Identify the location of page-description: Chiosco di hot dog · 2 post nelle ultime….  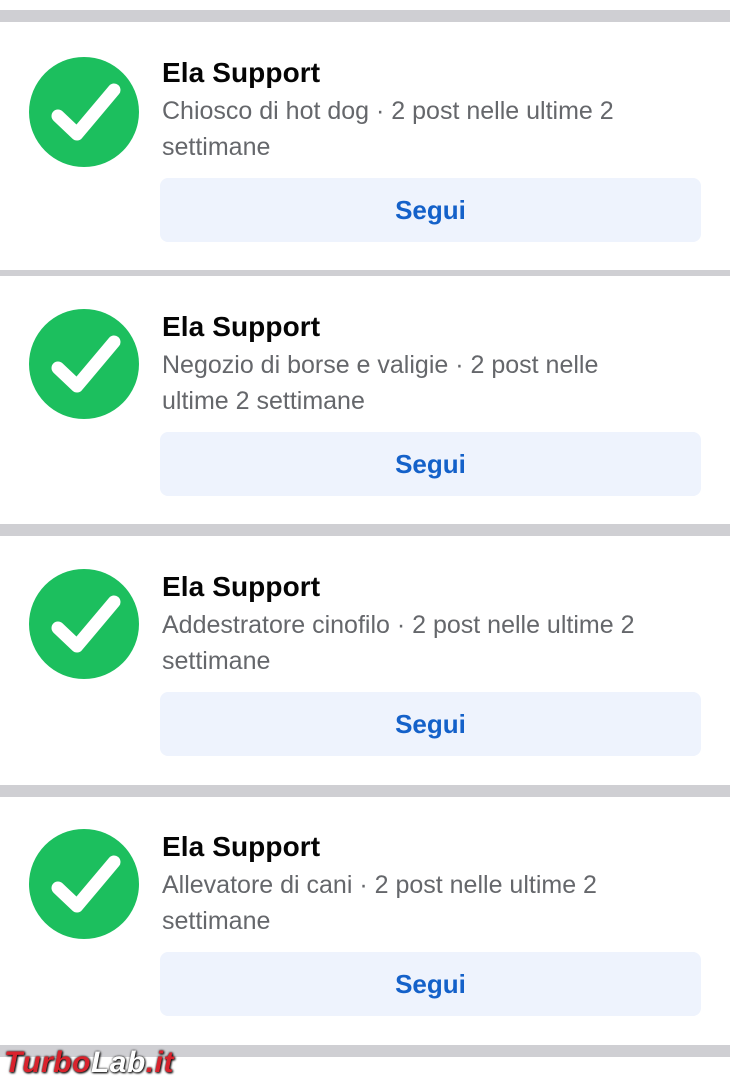
(388, 129).